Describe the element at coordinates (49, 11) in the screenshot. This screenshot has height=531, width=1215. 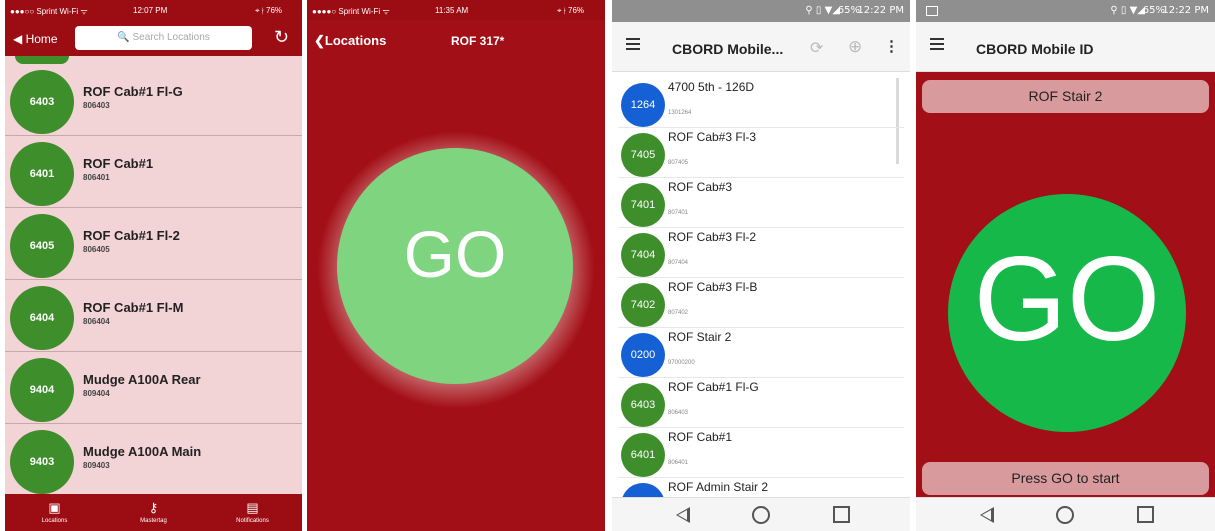
I see `carrier-label: ●●●○○ Sprint Wi-Fi ᯤ` at that location.